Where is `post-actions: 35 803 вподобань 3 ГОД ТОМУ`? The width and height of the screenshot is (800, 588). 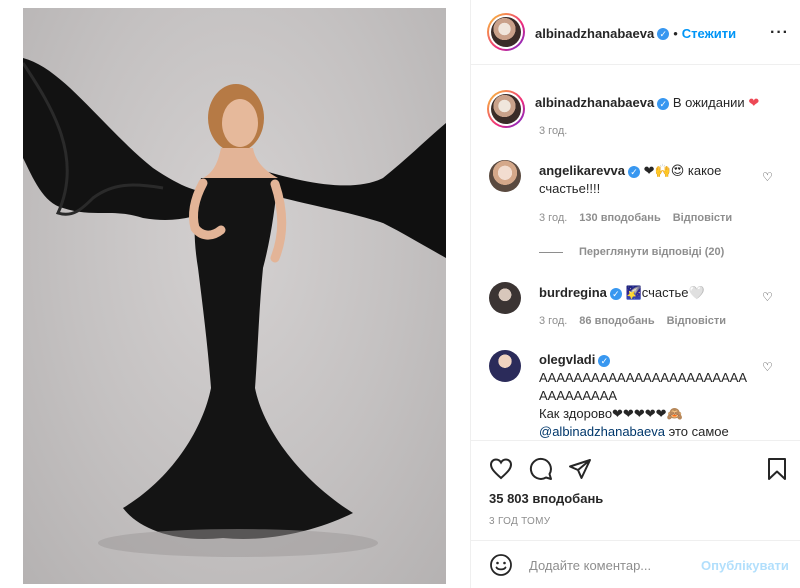
post-actions: 35 803 вподобань 3 ГОД ТОМУ is located at coordinates (635, 490).